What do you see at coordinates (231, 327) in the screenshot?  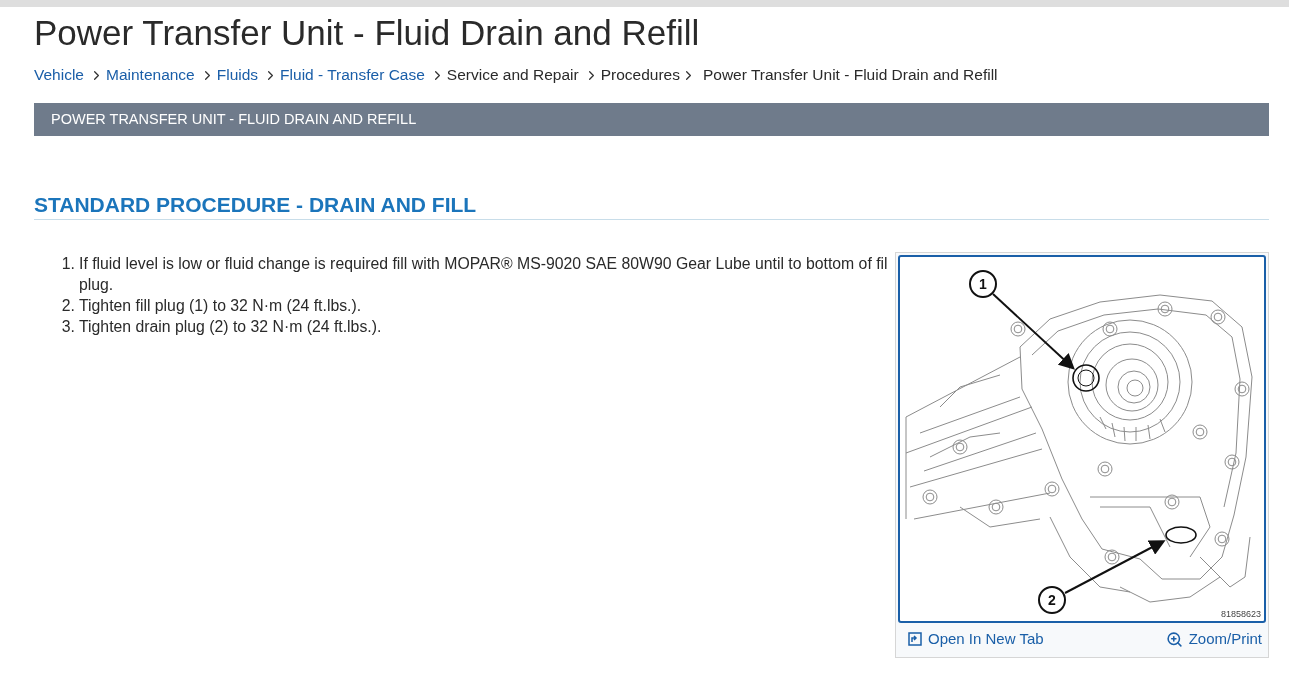 I see `step-text: Tighten drain plug (2) to 32 N·m (24 ft.lbs.).` at bounding box center [231, 327].